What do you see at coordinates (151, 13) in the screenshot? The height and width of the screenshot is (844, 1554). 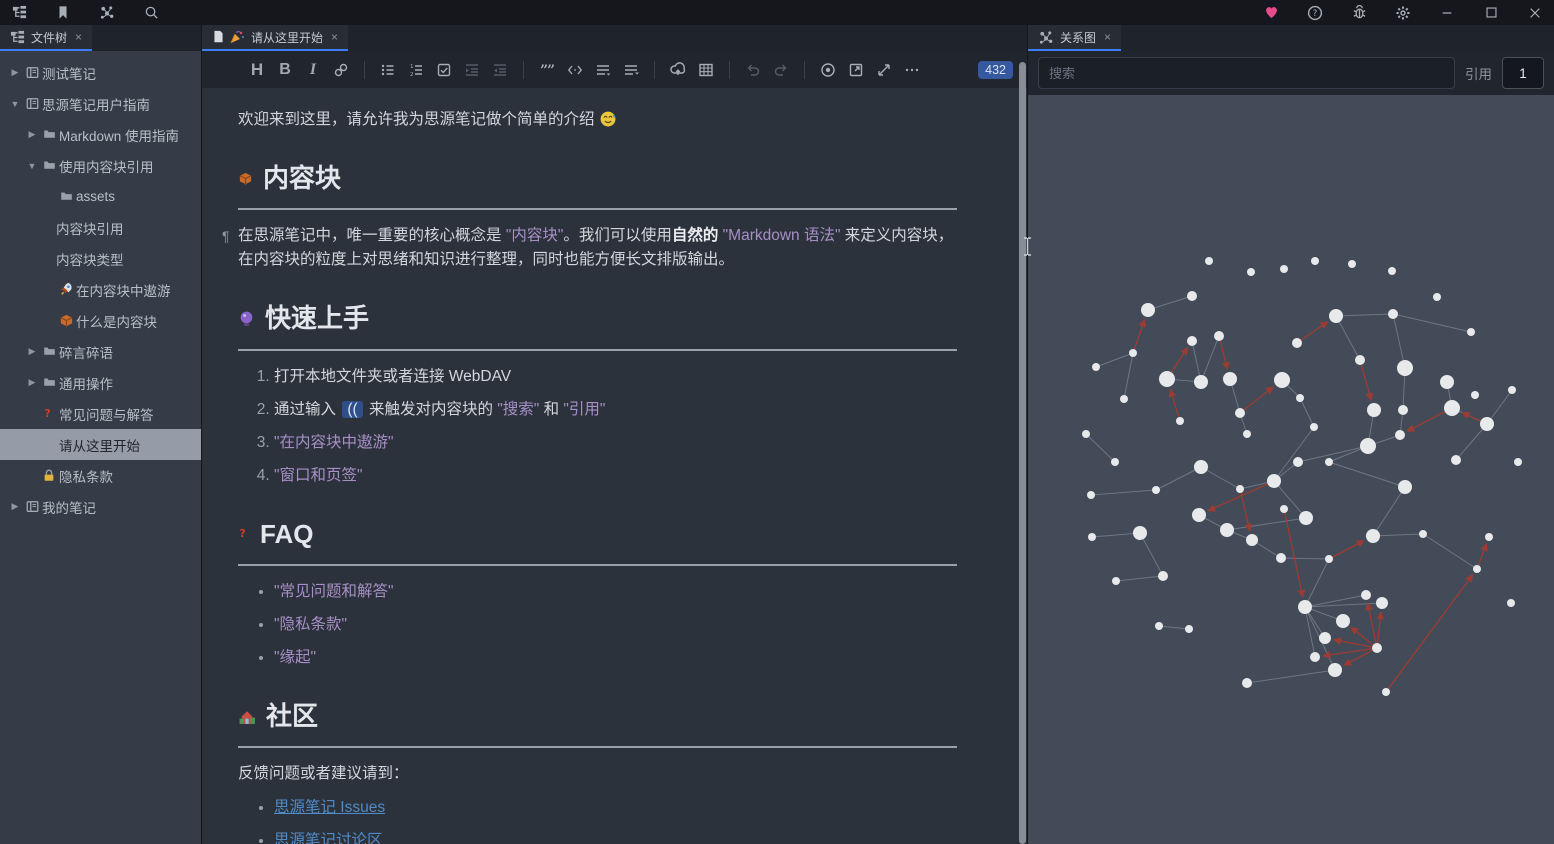 I see `search-icon` at bounding box center [151, 13].